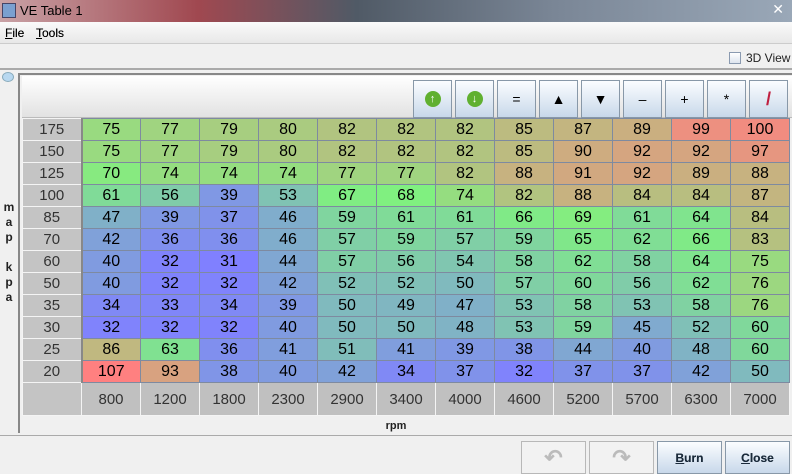 This screenshot has height=474, width=792. I want to click on increase-button: ↑, so click(432, 99).